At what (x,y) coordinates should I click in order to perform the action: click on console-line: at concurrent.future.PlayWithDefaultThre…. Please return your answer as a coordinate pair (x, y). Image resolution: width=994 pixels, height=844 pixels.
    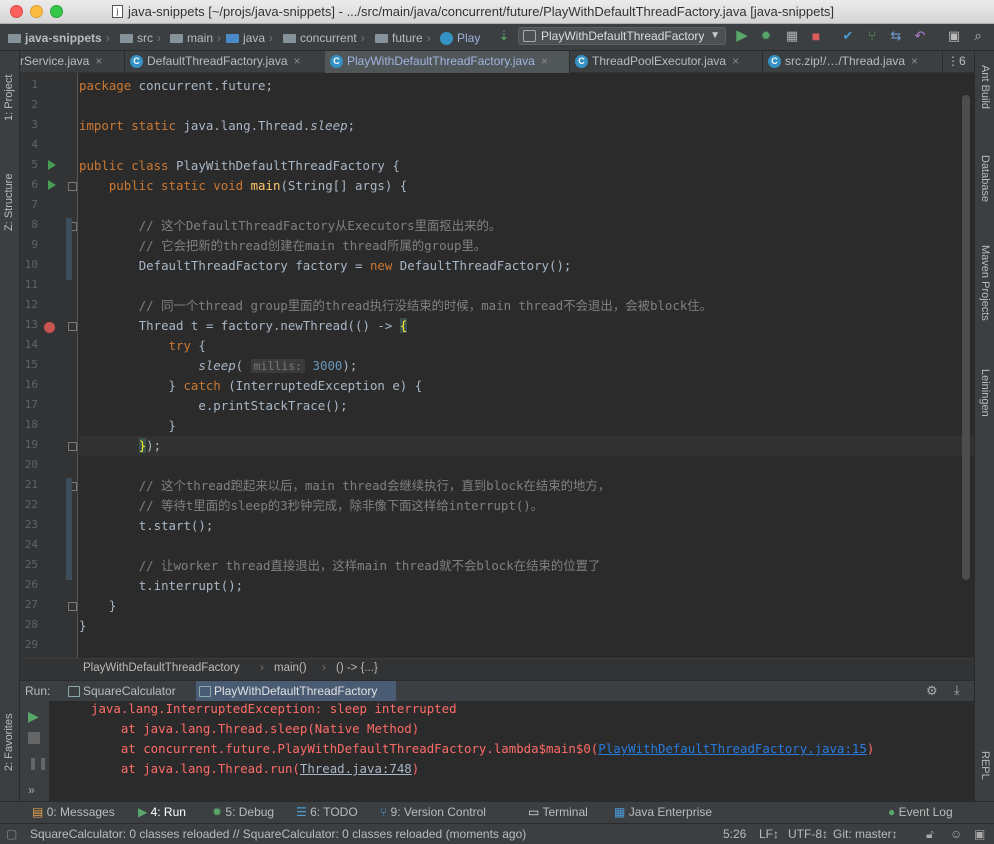
    Looking at the image, I should click on (483, 748).